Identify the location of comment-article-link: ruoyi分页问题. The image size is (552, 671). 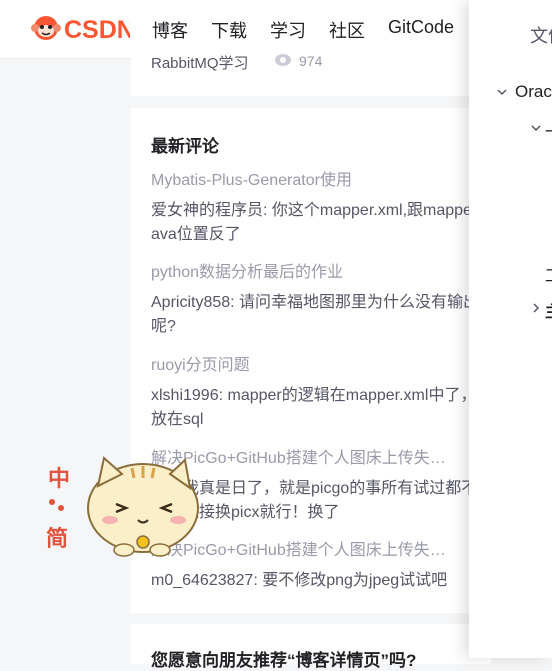
(321, 366).